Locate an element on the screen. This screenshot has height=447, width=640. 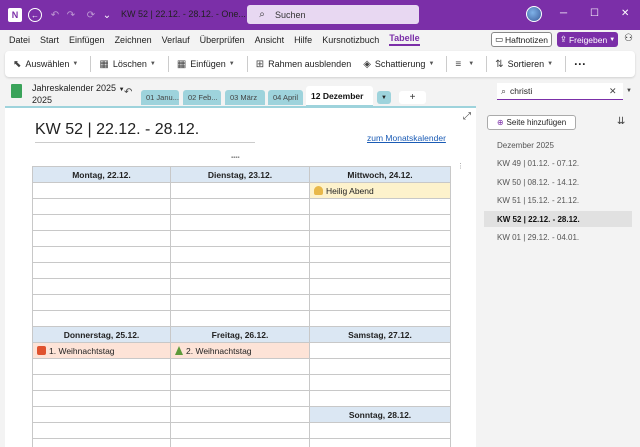
tab-list-chevron-icon: ▼ is located at coordinates (384, 97).